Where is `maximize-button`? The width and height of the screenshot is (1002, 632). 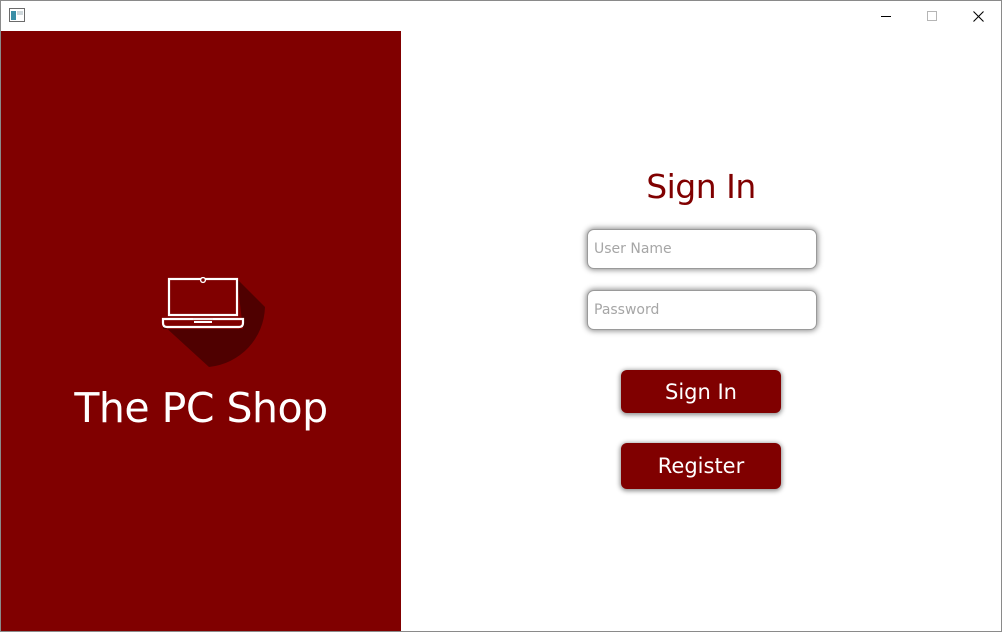 maximize-button is located at coordinates (932, 16).